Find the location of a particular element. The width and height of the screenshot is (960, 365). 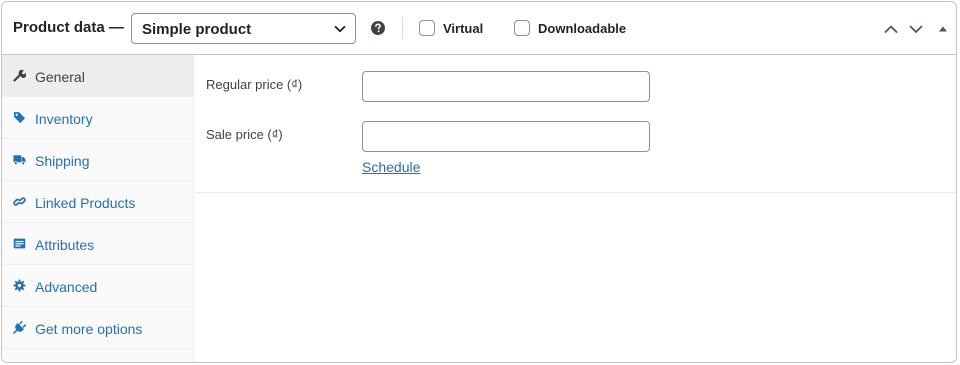

tab-shipping-label: Shipping is located at coordinates (62, 161).